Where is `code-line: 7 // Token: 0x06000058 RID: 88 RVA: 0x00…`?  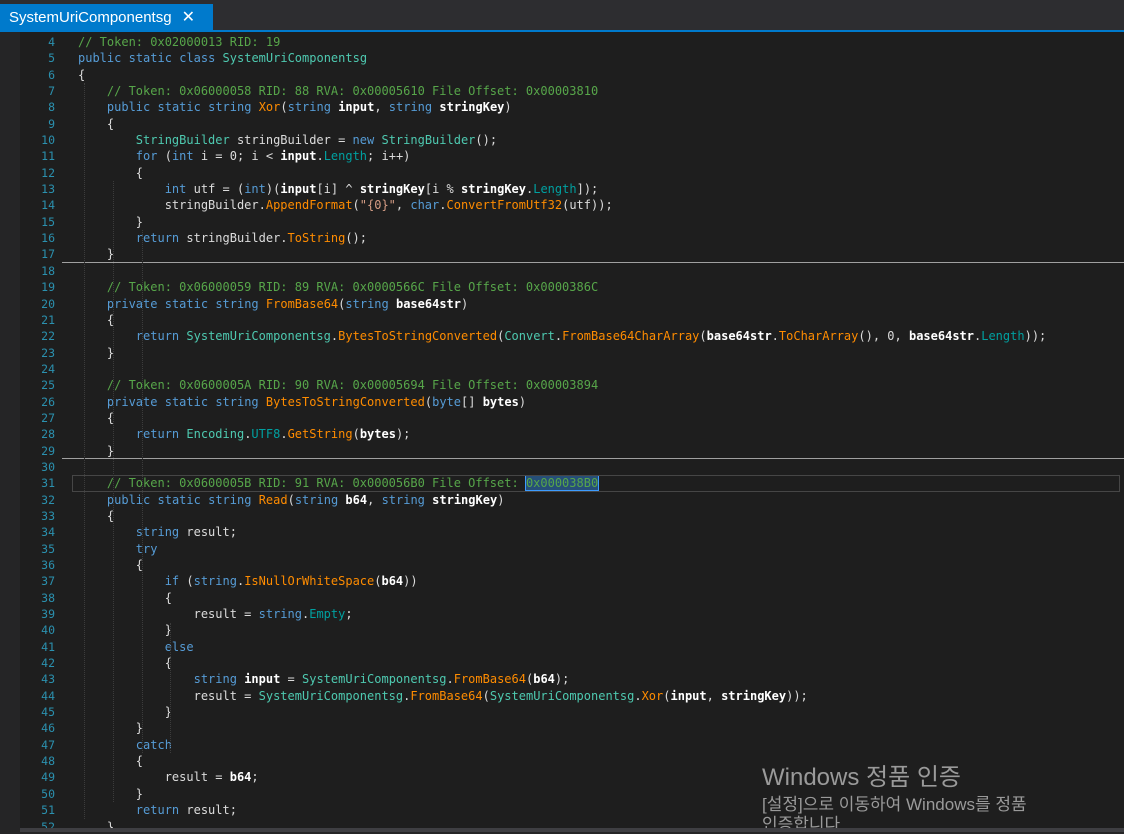 code-line: 7 // Token: 0x06000058 RID: 88 RVA: 0x00… is located at coordinates (572, 91).